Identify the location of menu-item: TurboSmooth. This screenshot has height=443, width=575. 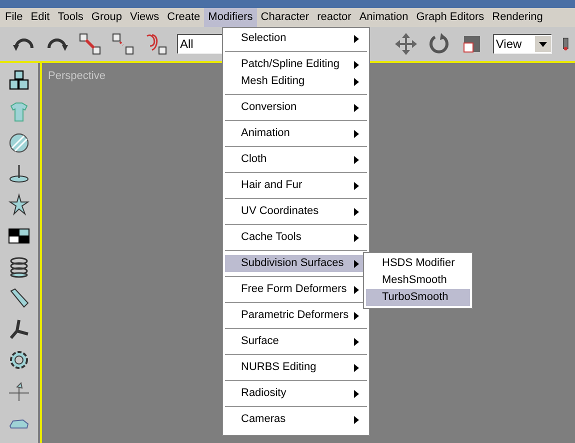
(418, 297).